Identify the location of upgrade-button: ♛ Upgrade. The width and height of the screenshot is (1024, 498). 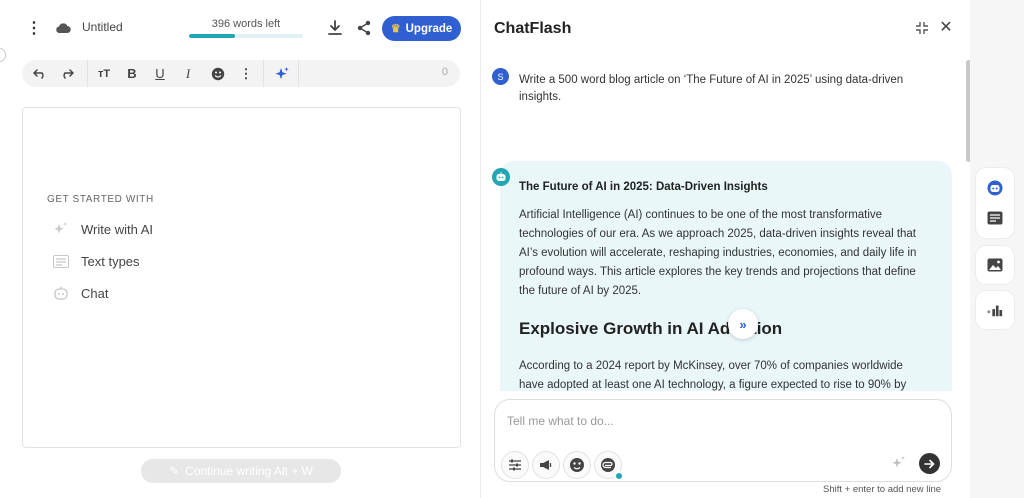
(421, 28).